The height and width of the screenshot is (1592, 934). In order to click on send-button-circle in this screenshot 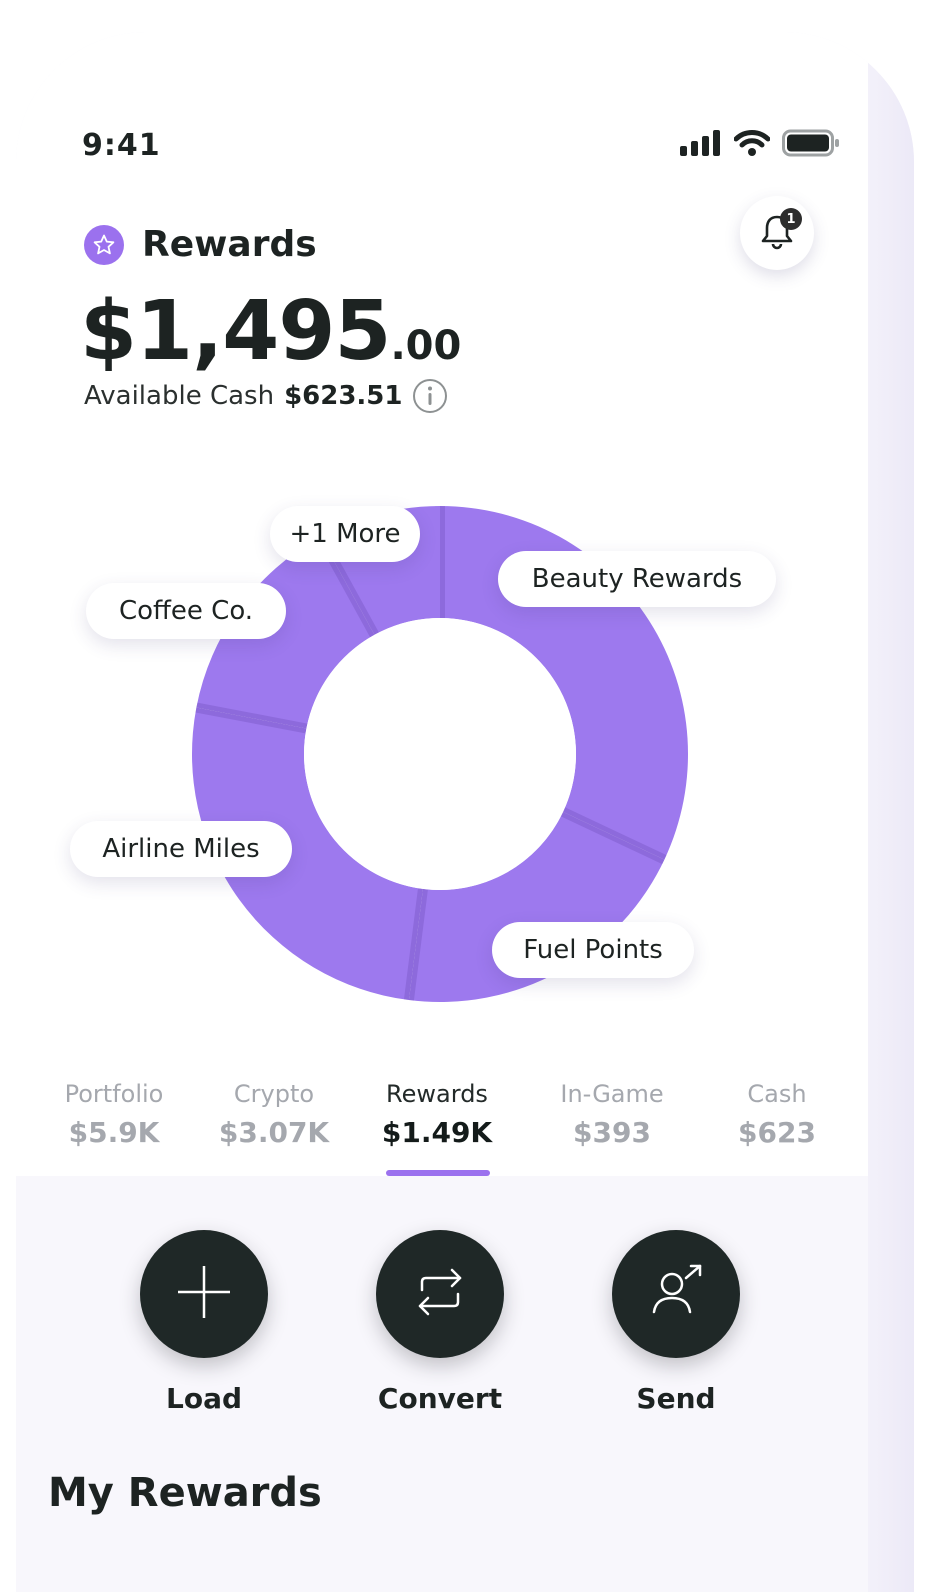, I will do `click(676, 1294)`.